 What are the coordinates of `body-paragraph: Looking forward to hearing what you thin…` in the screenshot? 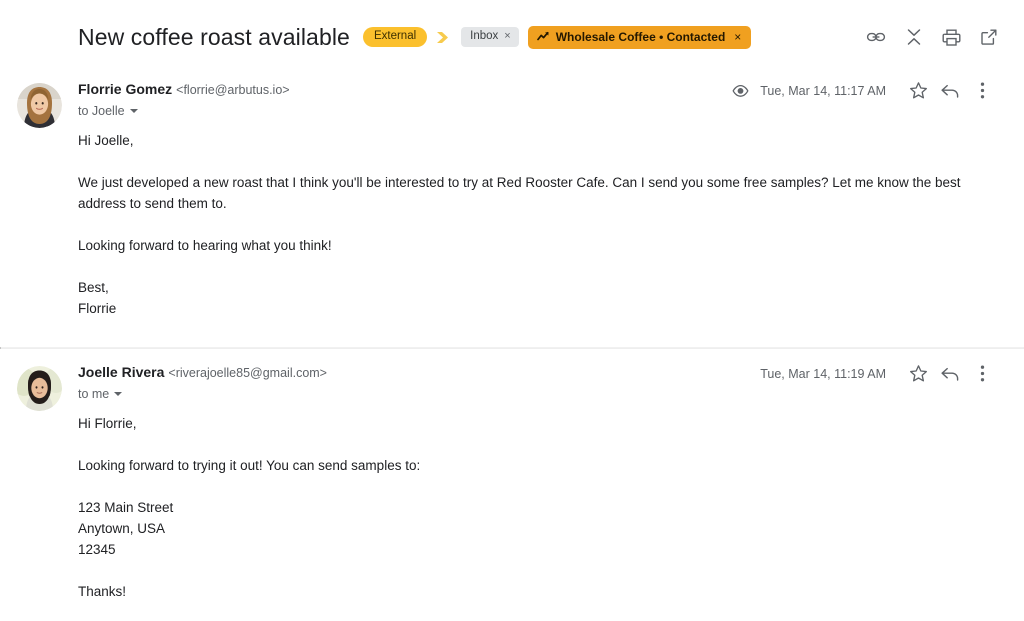 It's located at (205, 245).